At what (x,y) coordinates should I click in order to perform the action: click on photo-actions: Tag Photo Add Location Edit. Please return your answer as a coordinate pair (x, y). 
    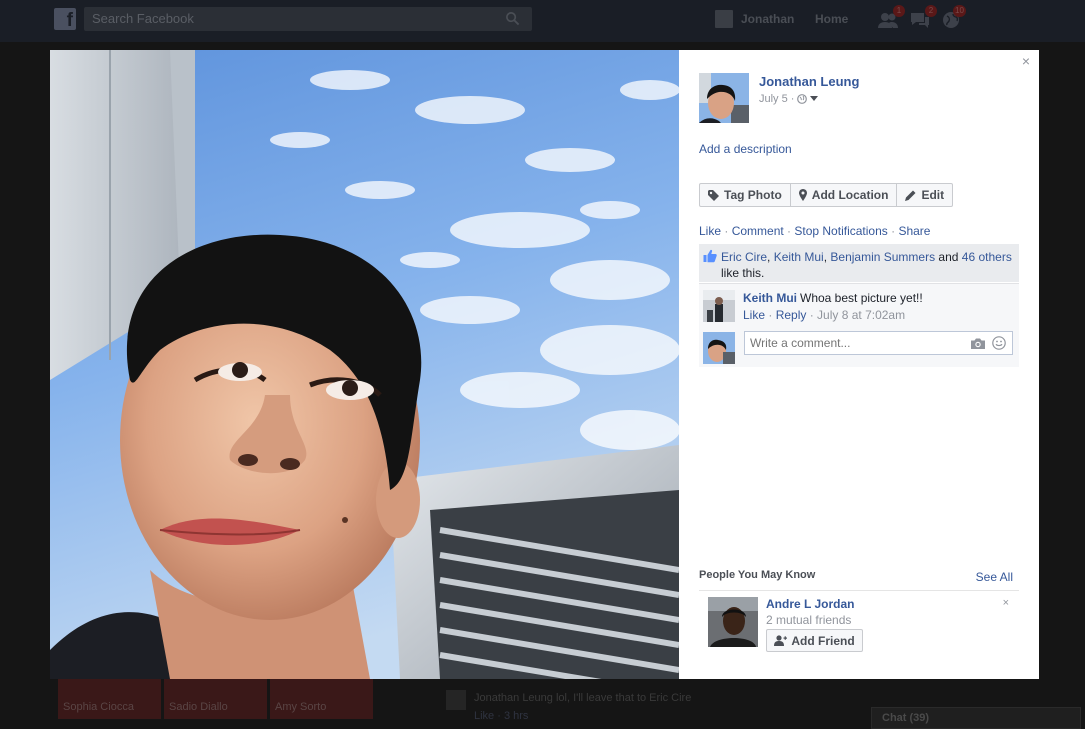
    Looking at the image, I should click on (826, 195).